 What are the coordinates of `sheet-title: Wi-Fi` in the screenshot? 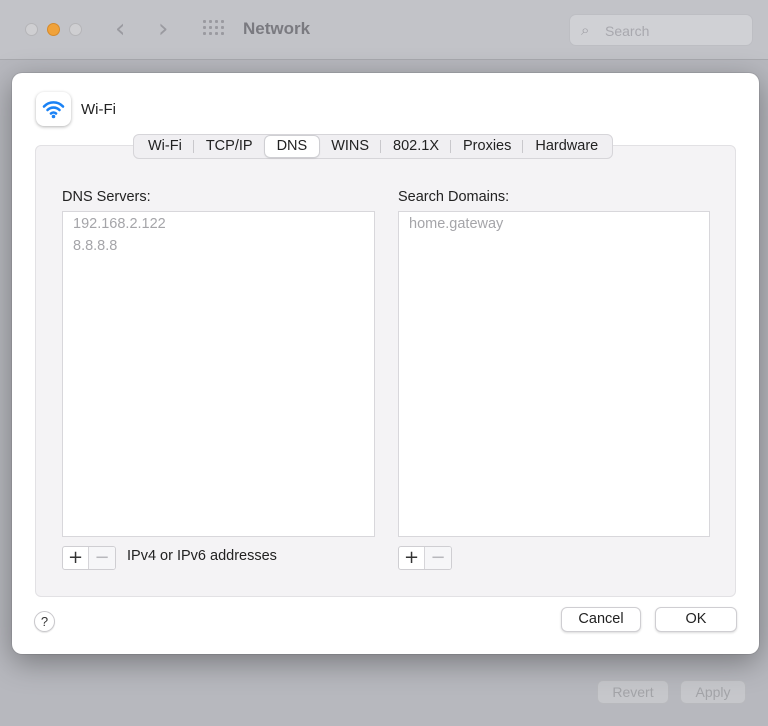 It's located at (98, 109).